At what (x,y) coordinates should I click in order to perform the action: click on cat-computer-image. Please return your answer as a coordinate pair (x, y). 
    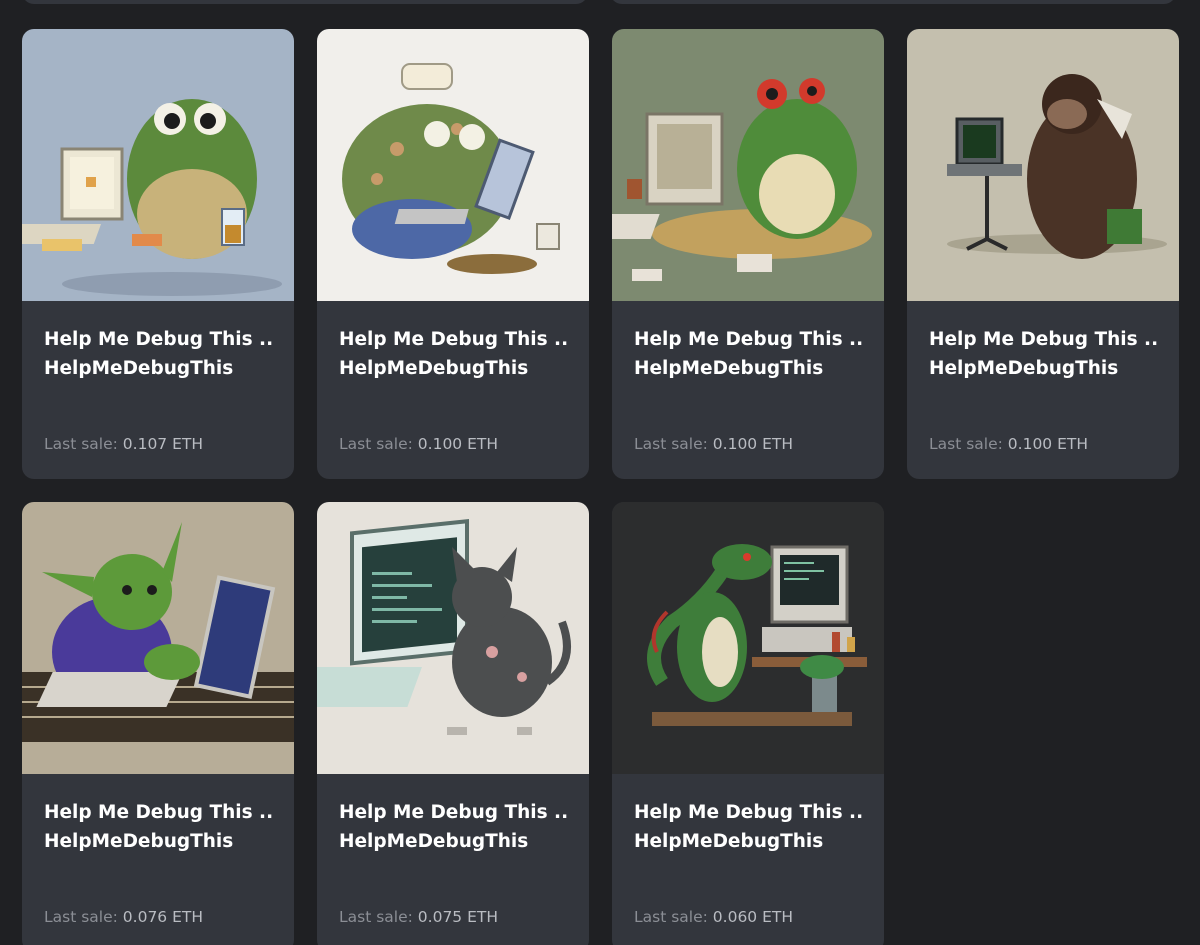
    Looking at the image, I should click on (453, 638).